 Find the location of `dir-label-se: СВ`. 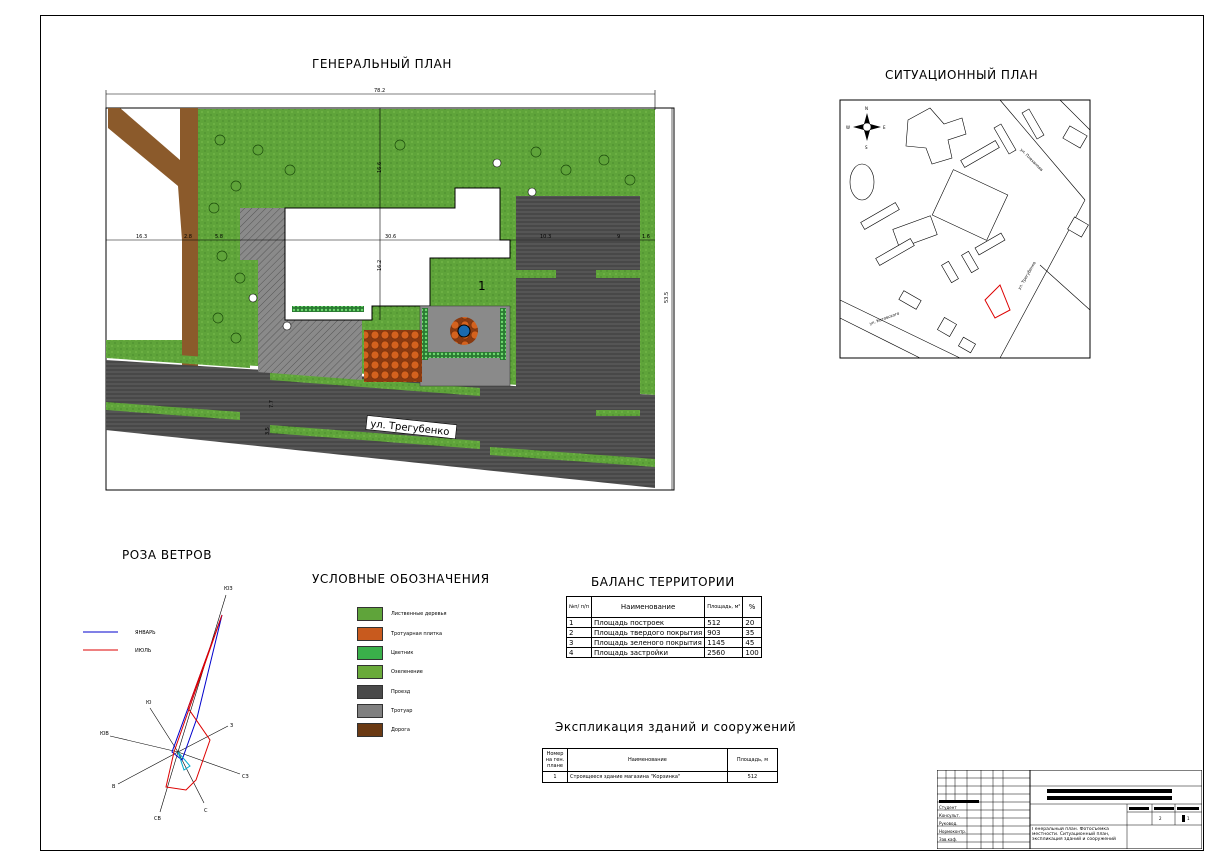

dir-label-se: СВ is located at coordinates (157, 819).